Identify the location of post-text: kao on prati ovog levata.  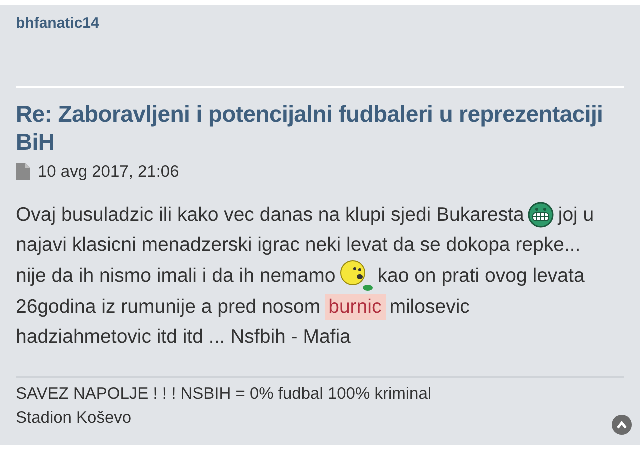
(481, 277).